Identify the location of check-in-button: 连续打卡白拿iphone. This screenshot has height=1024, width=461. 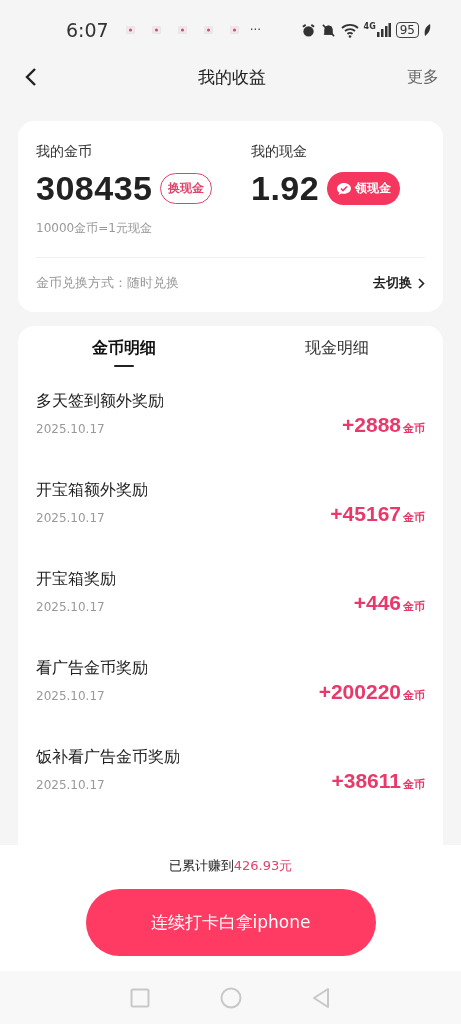
(230, 922).